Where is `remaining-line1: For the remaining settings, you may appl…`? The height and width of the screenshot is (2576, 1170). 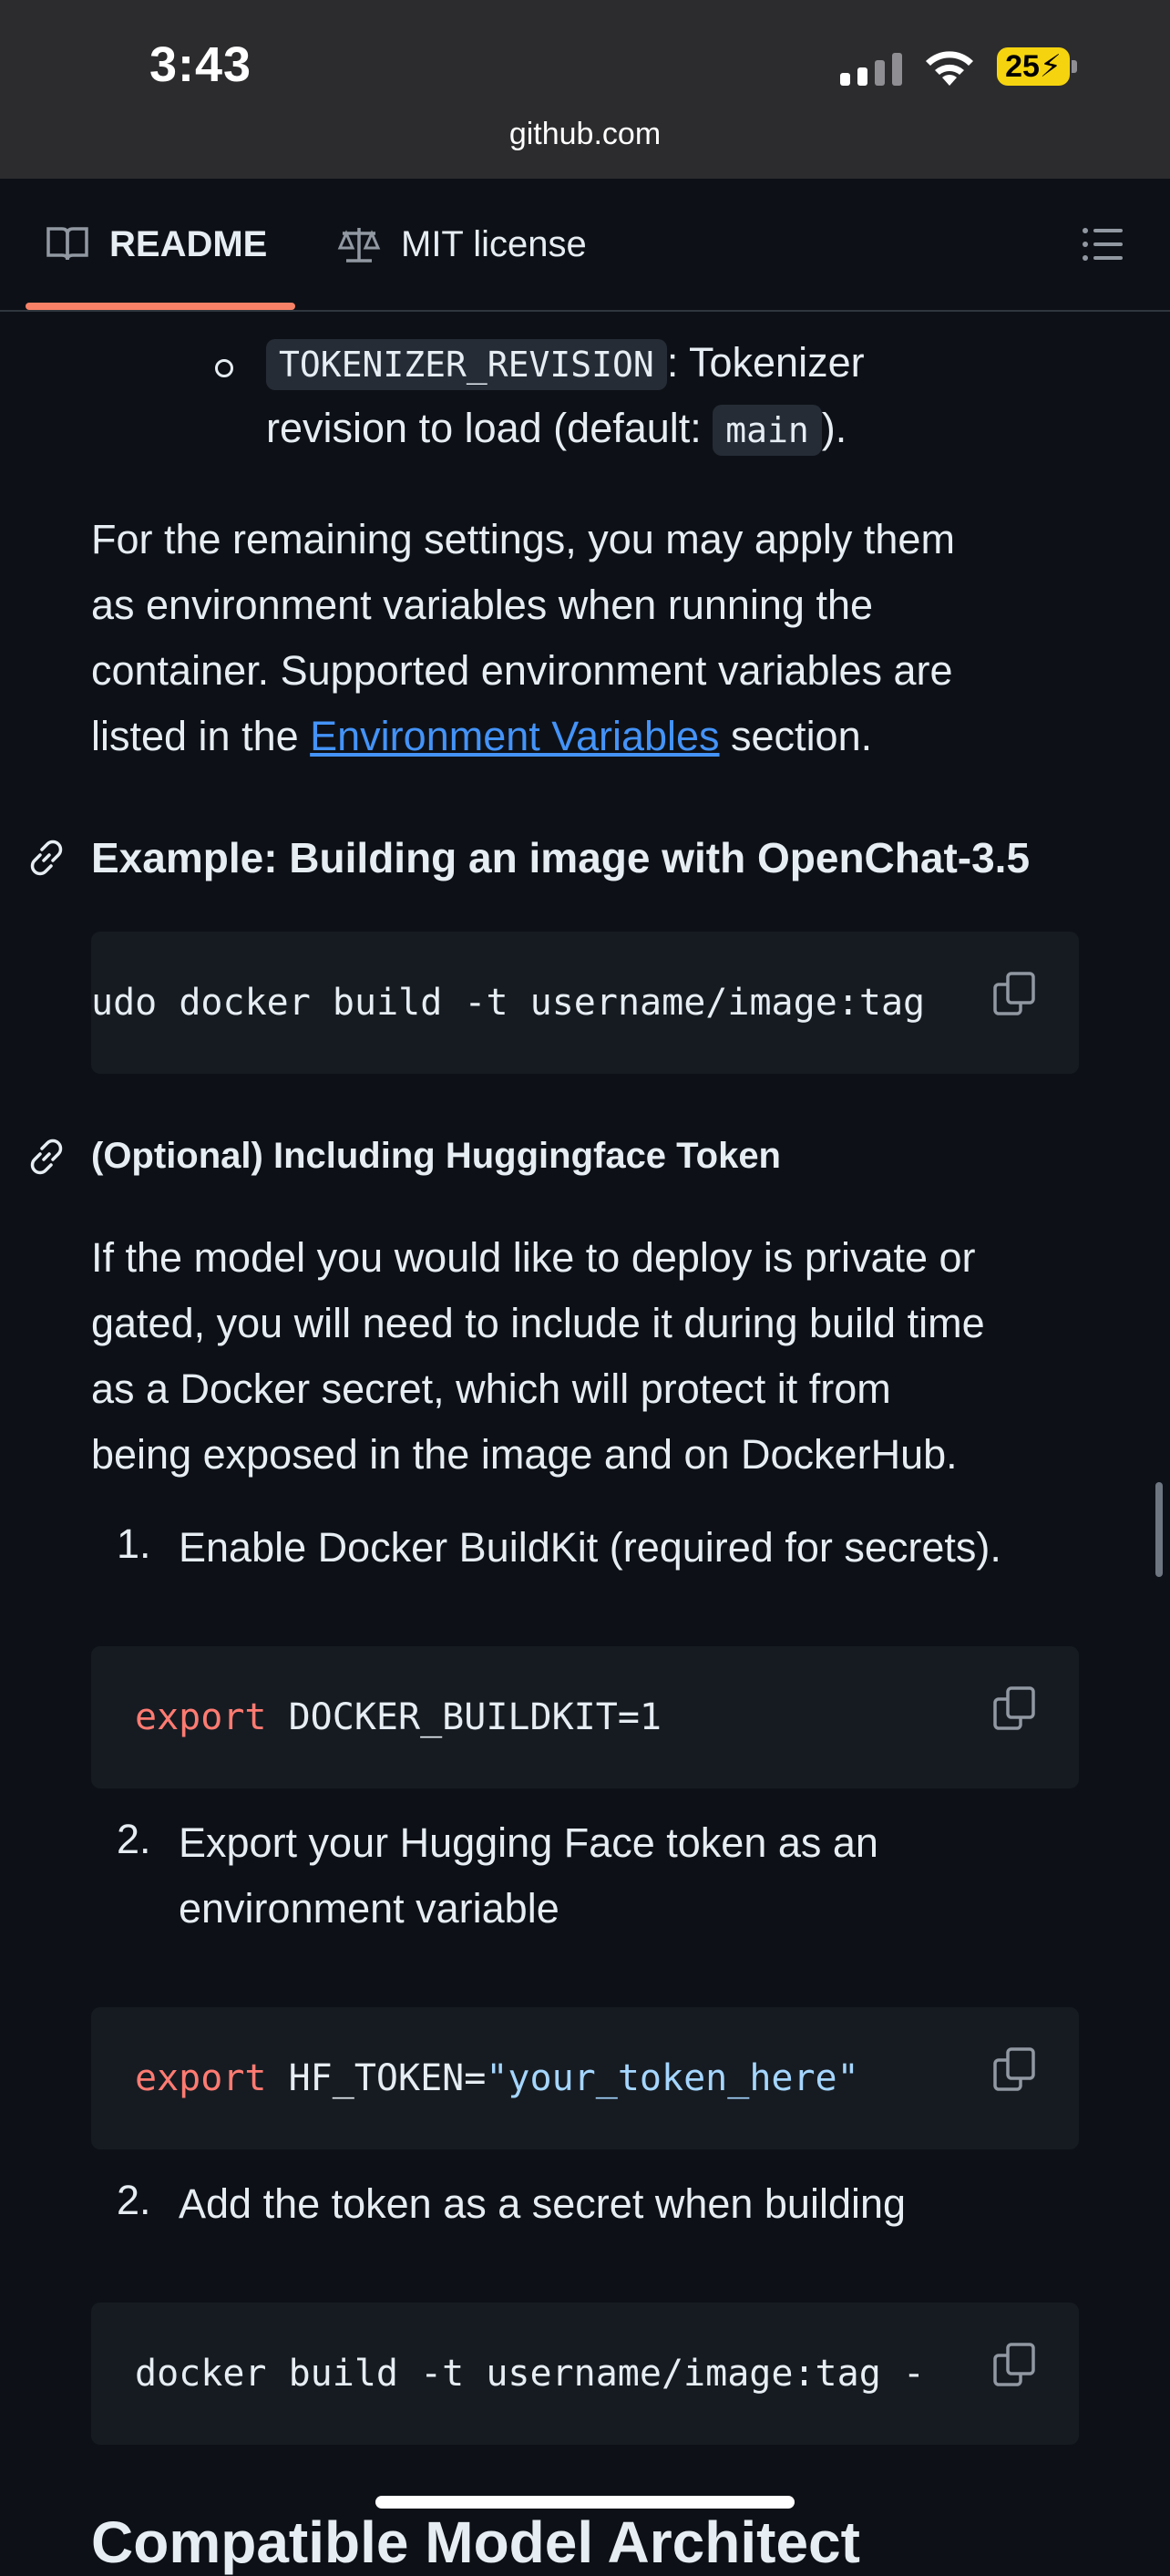 remaining-line1: For the remaining settings, you may appl… is located at coordinates (523, 539).